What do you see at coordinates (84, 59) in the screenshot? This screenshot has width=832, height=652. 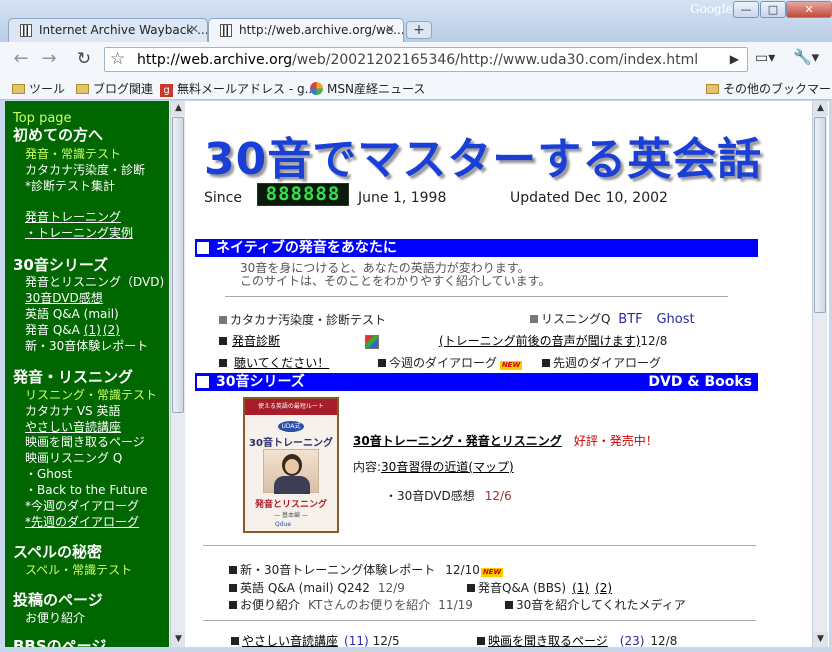 I see `reload-icon: ↻` at bounding box center [84, 59].